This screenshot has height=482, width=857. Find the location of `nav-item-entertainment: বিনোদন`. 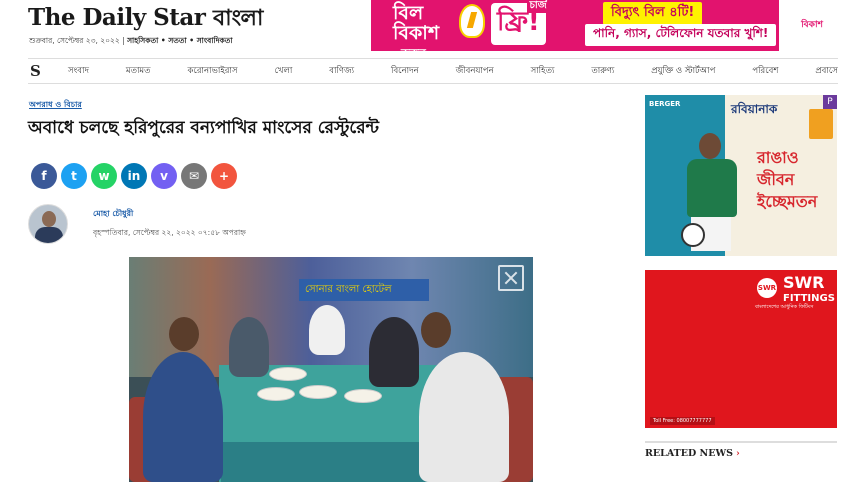

nav-item-entertainment: বিনোদন is located at coordinates (405, 71).